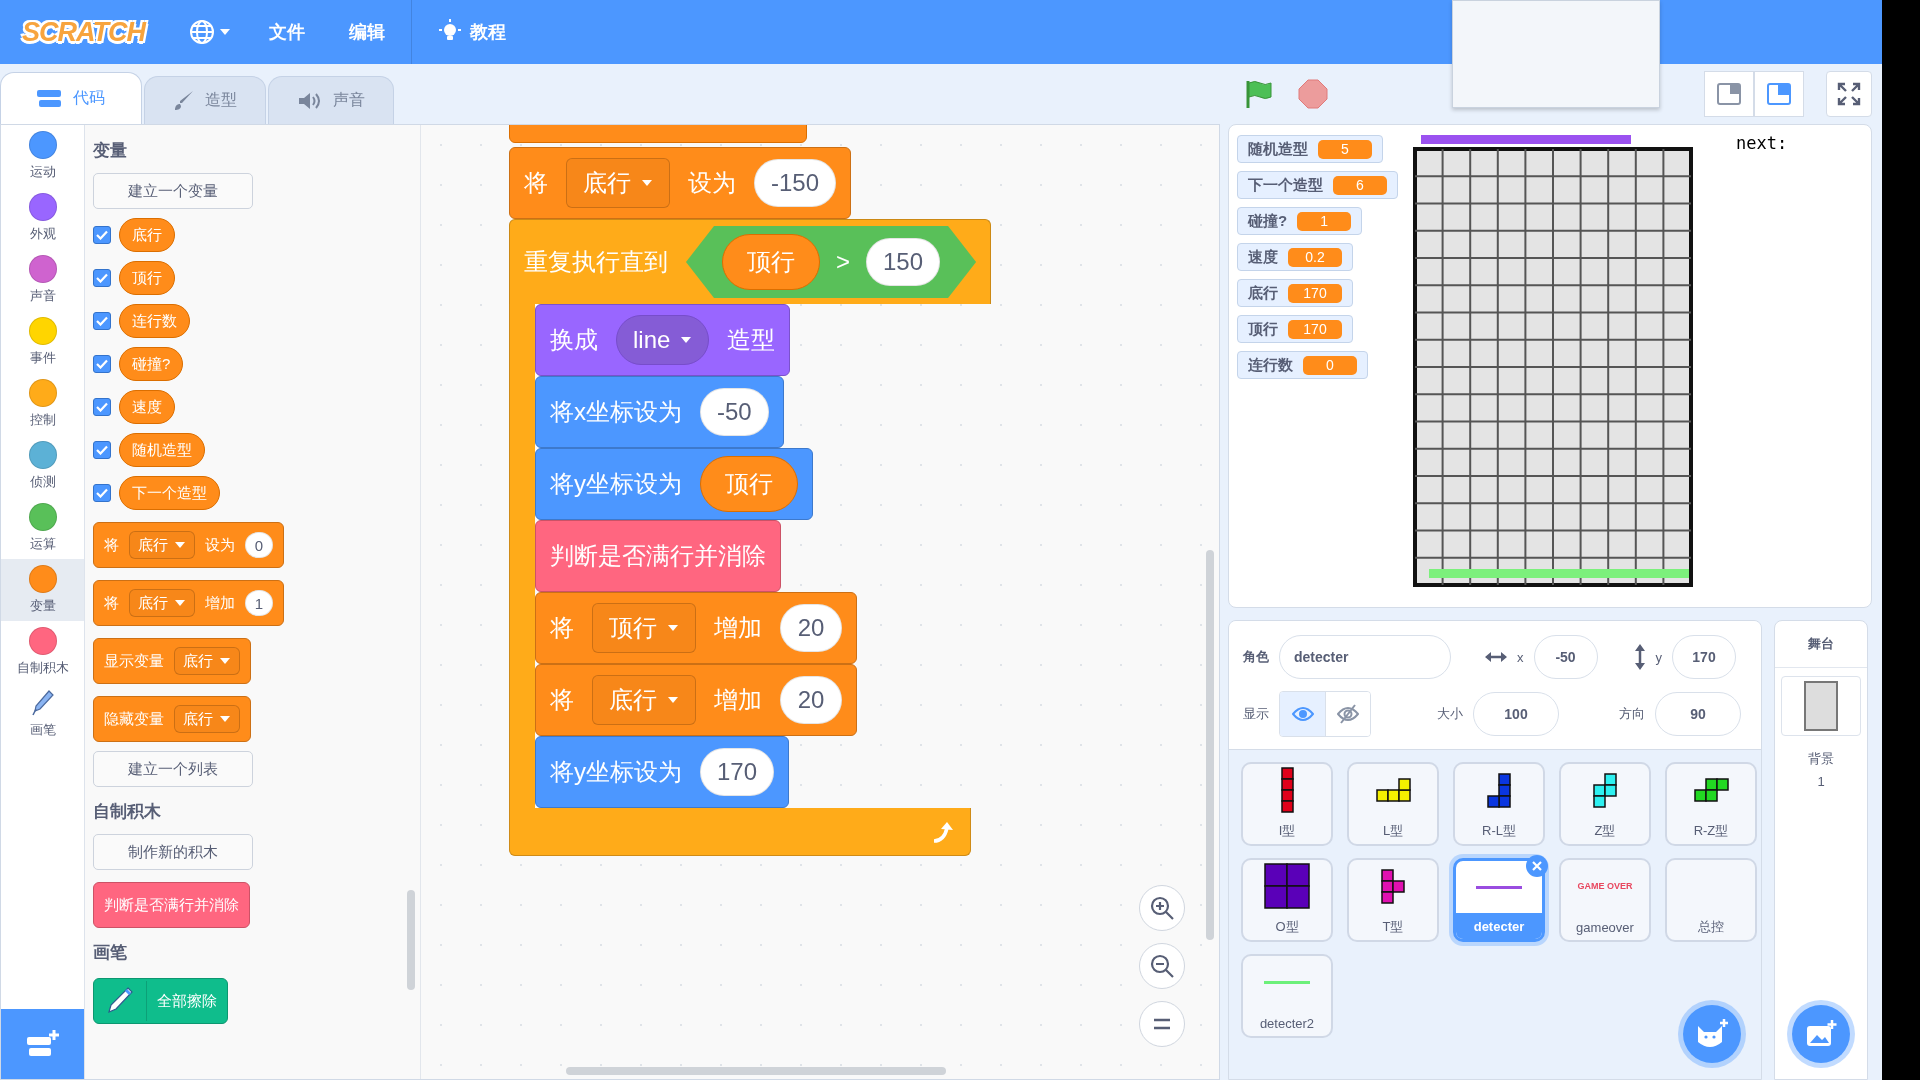 The image size is (1920, 1080). What do you see at coordinates (1162, 966) in the screenshot?
I see `zoom-out-button` at bounding box center [1162, 966].